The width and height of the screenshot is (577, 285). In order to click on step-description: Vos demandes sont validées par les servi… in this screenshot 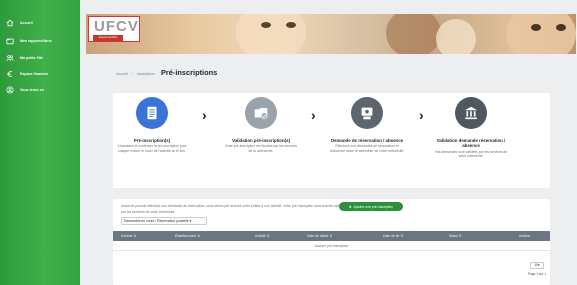, I will do `click(471, 154)`.